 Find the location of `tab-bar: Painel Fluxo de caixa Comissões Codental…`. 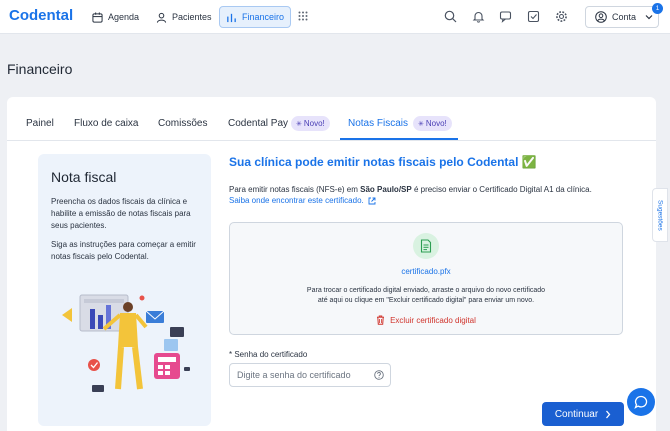

tab-bar: Painel Fluxo de caixa Comissões Codental… is located at coordinates (331, 119).